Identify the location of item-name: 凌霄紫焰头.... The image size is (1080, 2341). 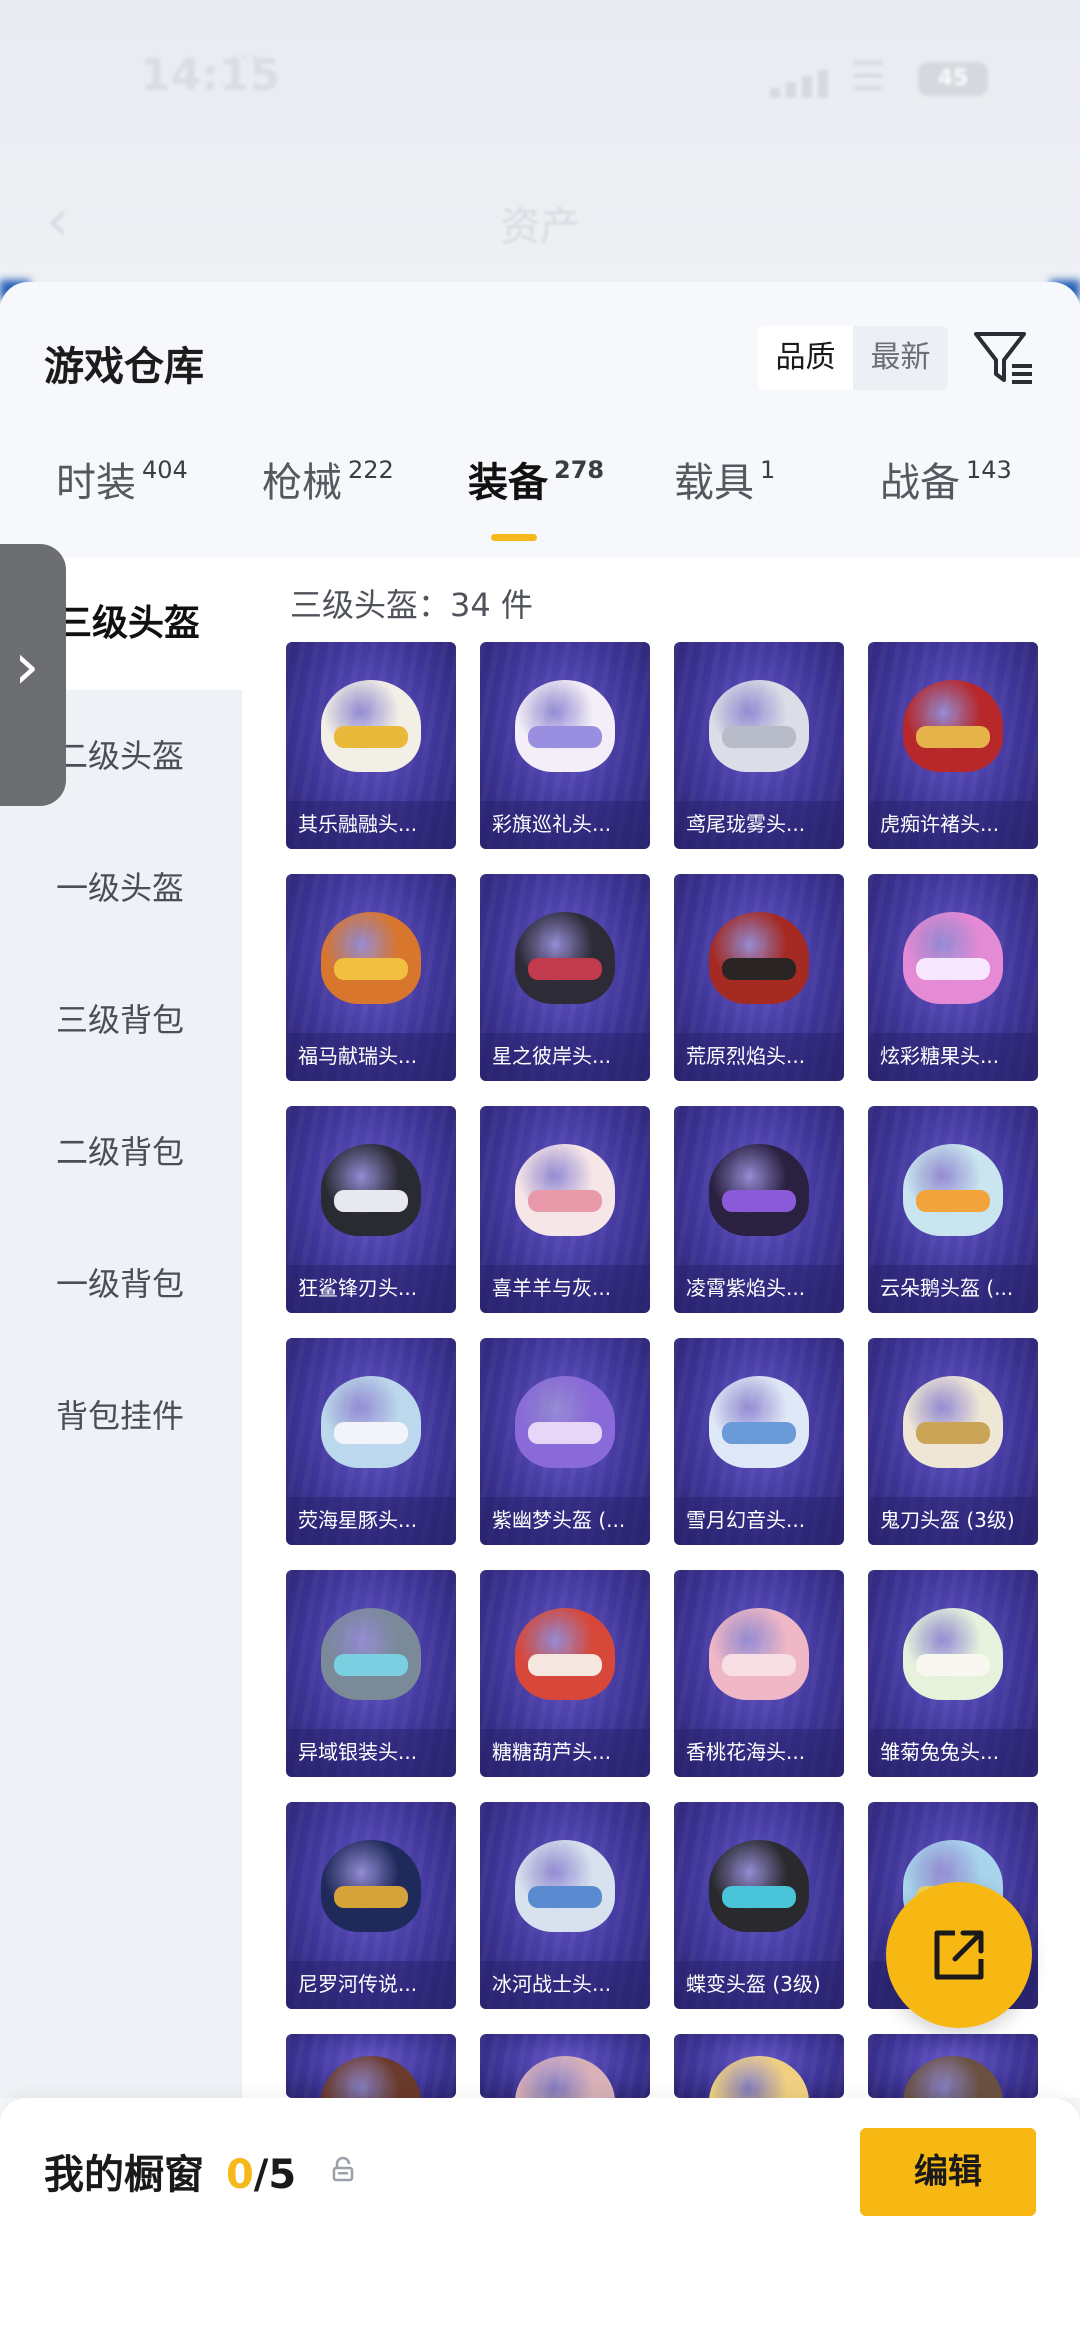
(759, 1289).